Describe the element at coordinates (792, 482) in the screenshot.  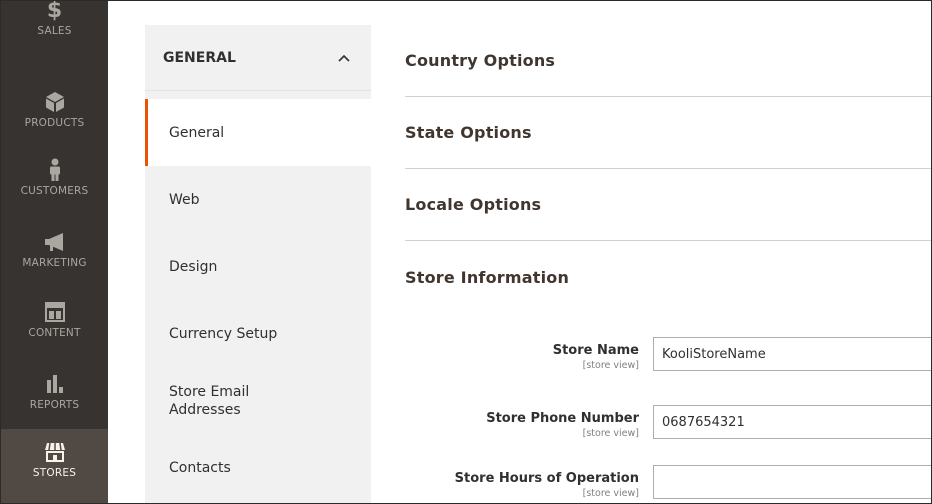
I see `store-hours-input` at that location.